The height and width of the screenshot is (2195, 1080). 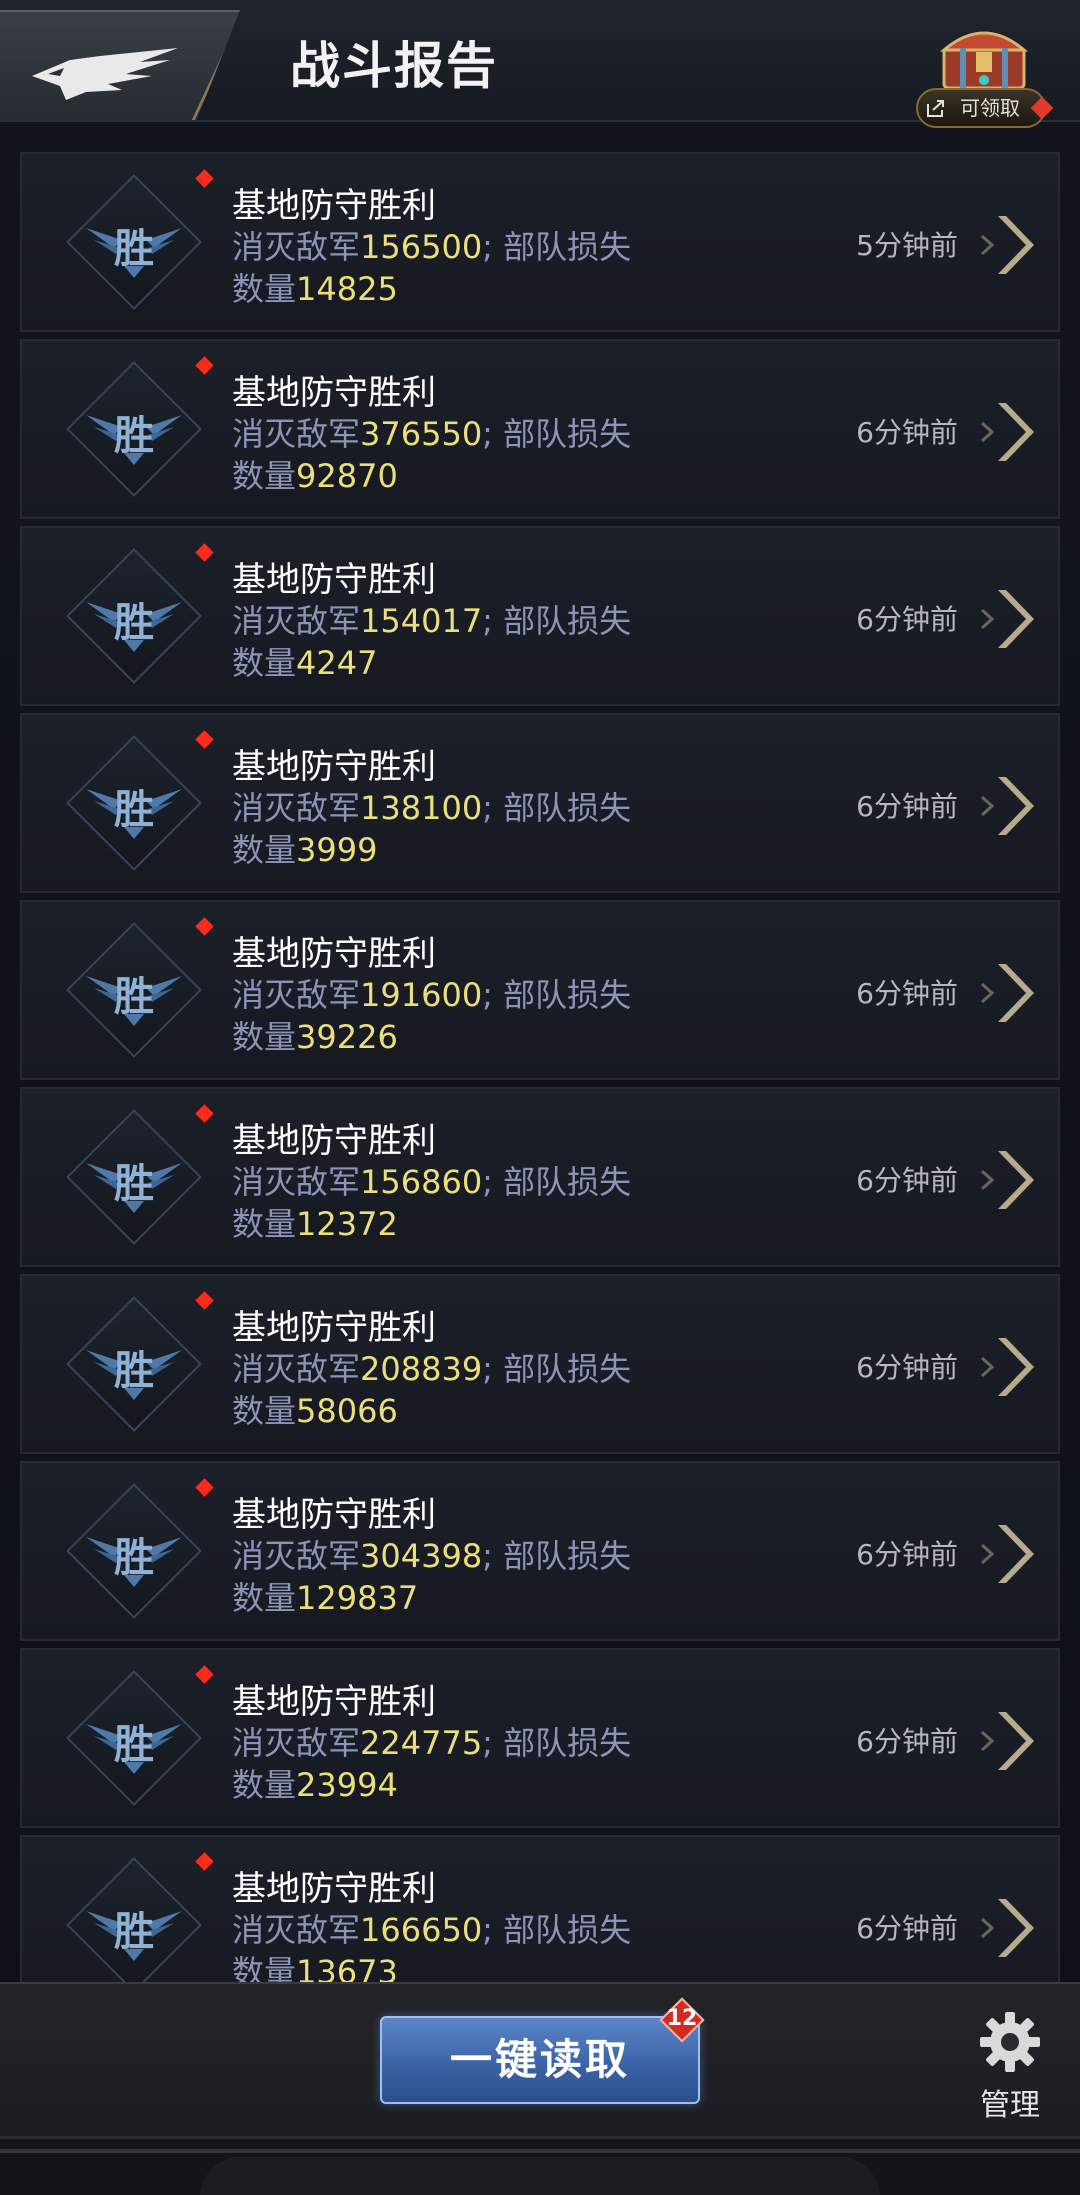 What do you see at coordinates (540, 1364) in the screenshot?
I see `report-item: 胜 基地防守胜利 消灭敌军208839; 部队损失 数量58066 6分钟前` at bounding box center [540, 1364].